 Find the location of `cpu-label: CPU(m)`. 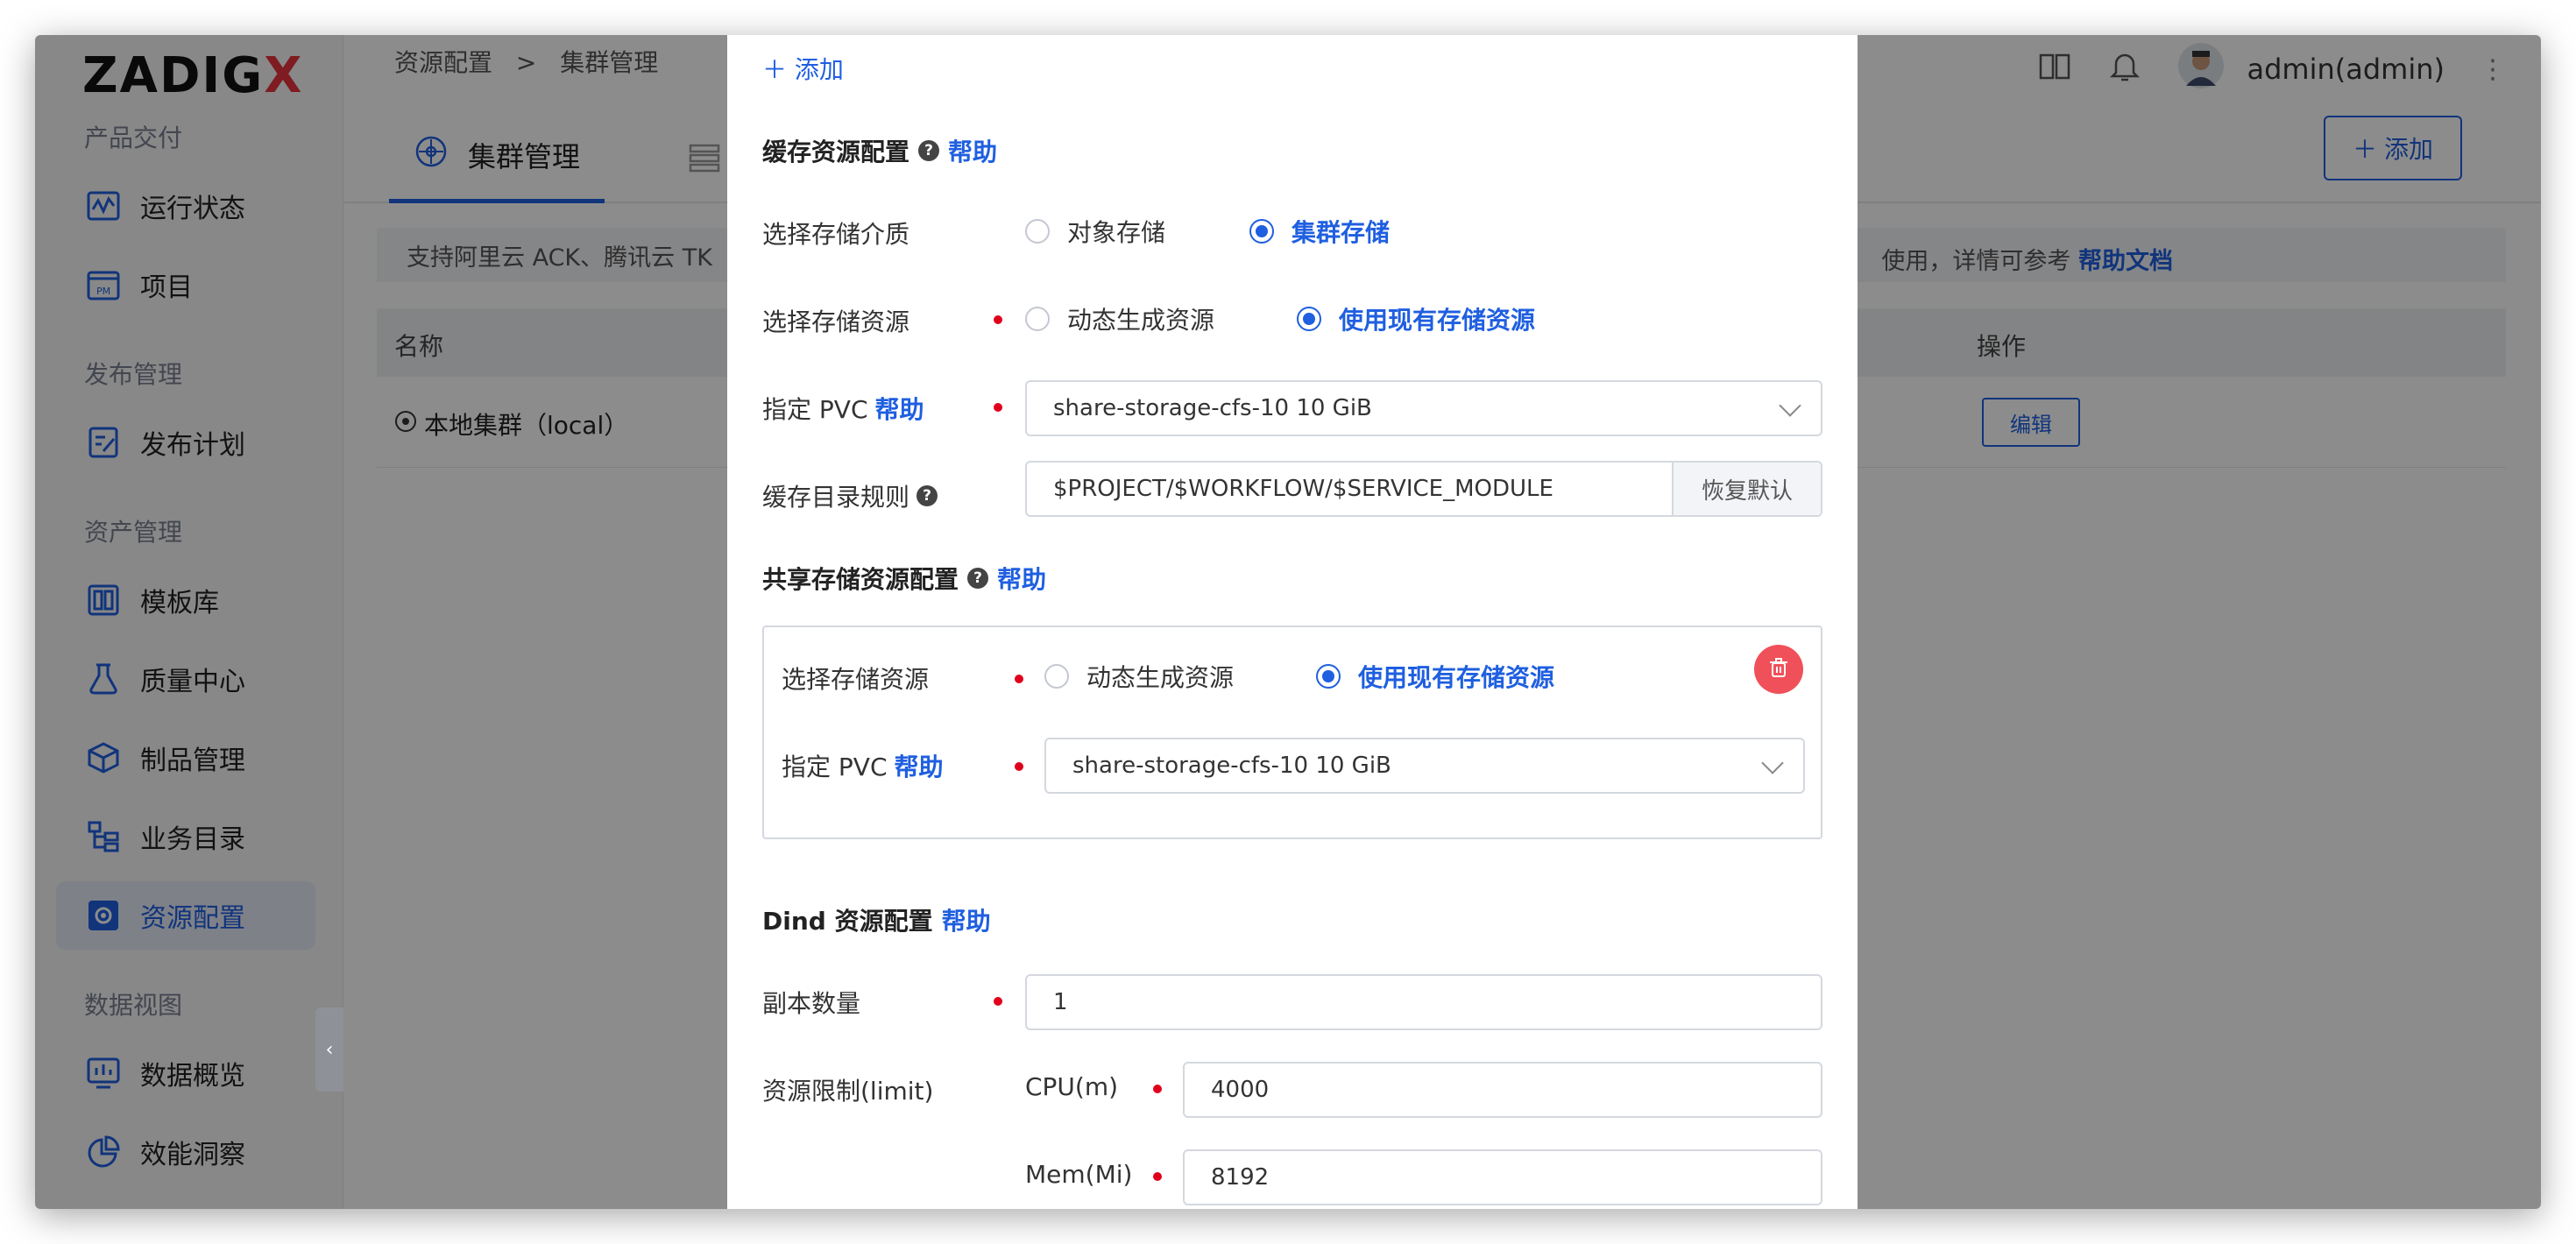

cpu-label: CPU(m) is located at coordinates (1072, 1086).